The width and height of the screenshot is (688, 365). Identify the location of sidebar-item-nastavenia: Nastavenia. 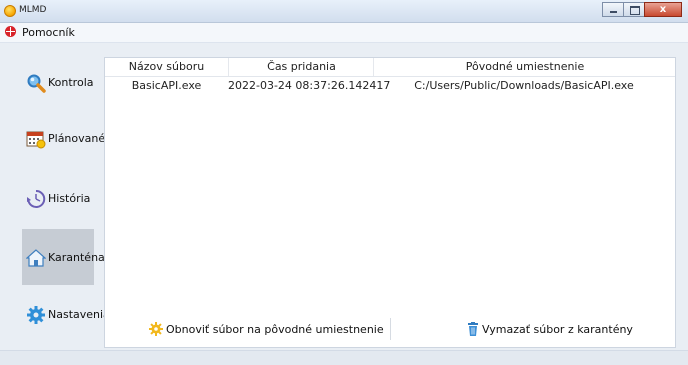
(66, 317).